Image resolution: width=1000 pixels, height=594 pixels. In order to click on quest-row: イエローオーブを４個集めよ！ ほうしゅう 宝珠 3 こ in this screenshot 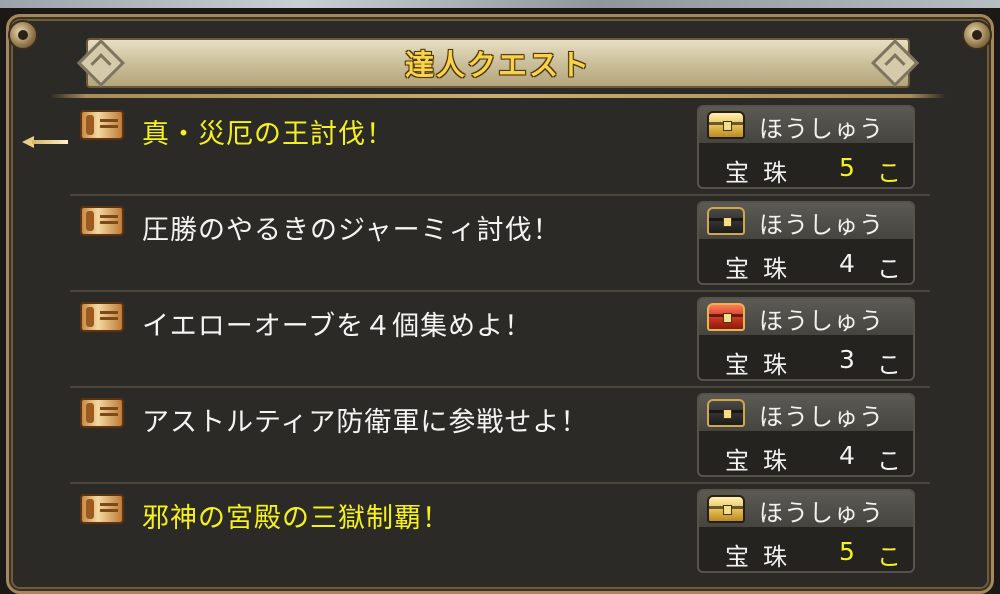, I will do `click(500, 340)`.